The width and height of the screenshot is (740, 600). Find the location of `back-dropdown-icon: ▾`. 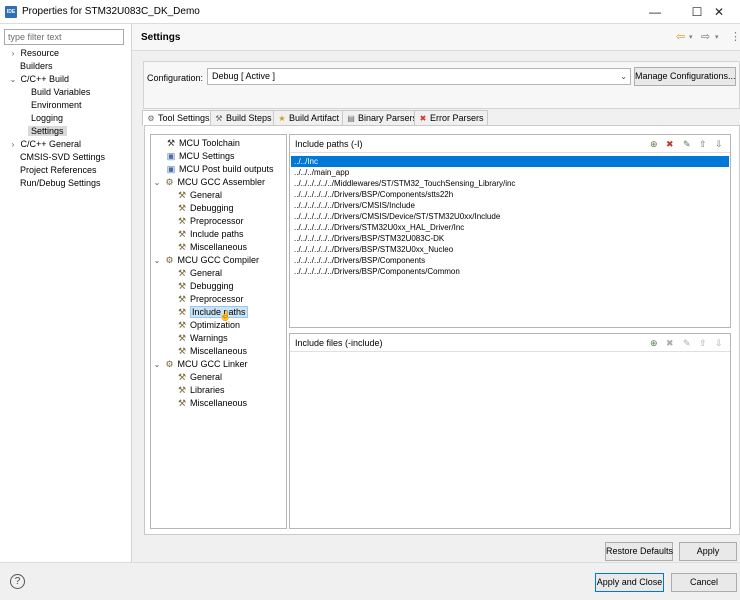

back-dropdown-icon: ▾ is located at coordinates (691, 37).